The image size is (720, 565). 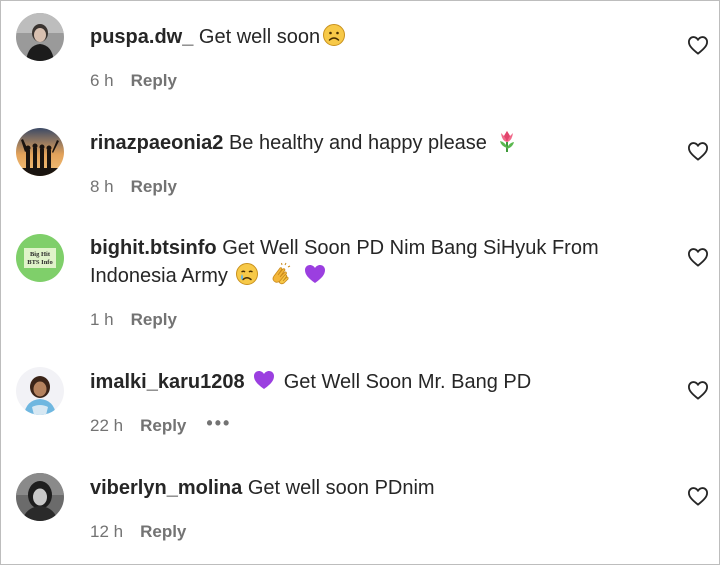 I want to click on clapping-hands-icon, so click(x=281, y=273).